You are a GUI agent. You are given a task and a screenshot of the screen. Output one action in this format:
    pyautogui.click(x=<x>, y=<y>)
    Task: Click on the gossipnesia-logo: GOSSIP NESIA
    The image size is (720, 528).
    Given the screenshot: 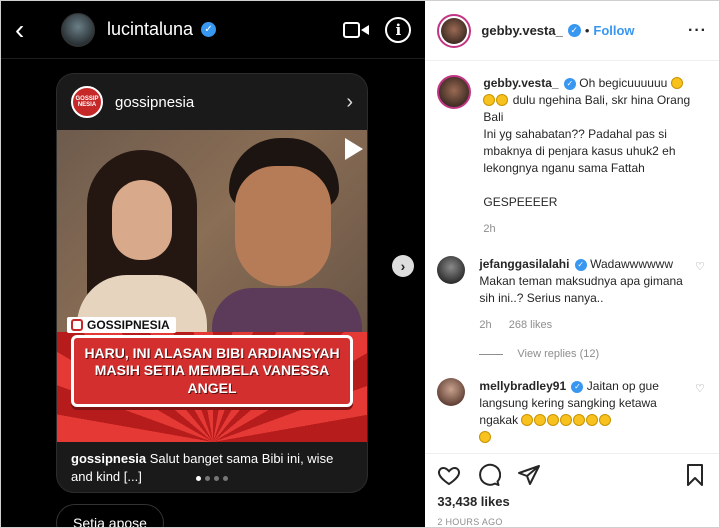 What is the action you would take?
    pyautogui.click(x=87, y=102)
    